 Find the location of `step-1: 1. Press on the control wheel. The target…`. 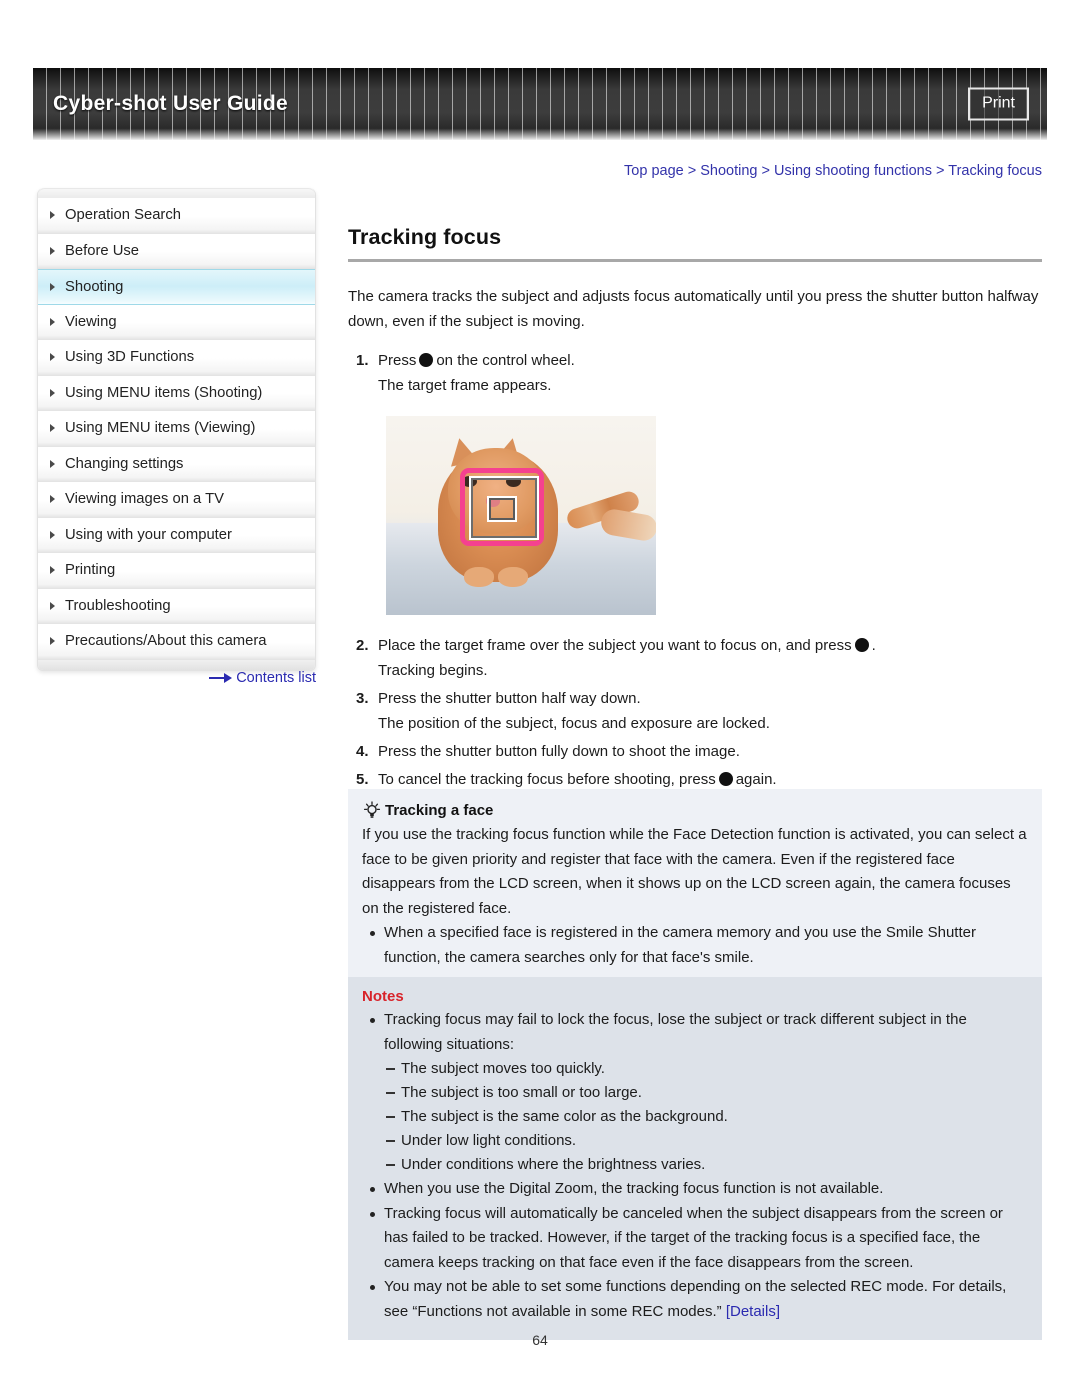

step-1: 1. Press on the control wheel. The target… is located at coordinates (695, 373).